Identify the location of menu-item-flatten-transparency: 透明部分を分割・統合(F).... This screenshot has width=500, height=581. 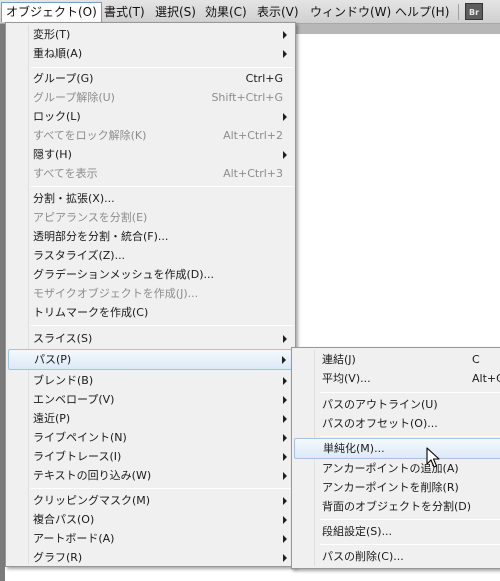
(150, 236).